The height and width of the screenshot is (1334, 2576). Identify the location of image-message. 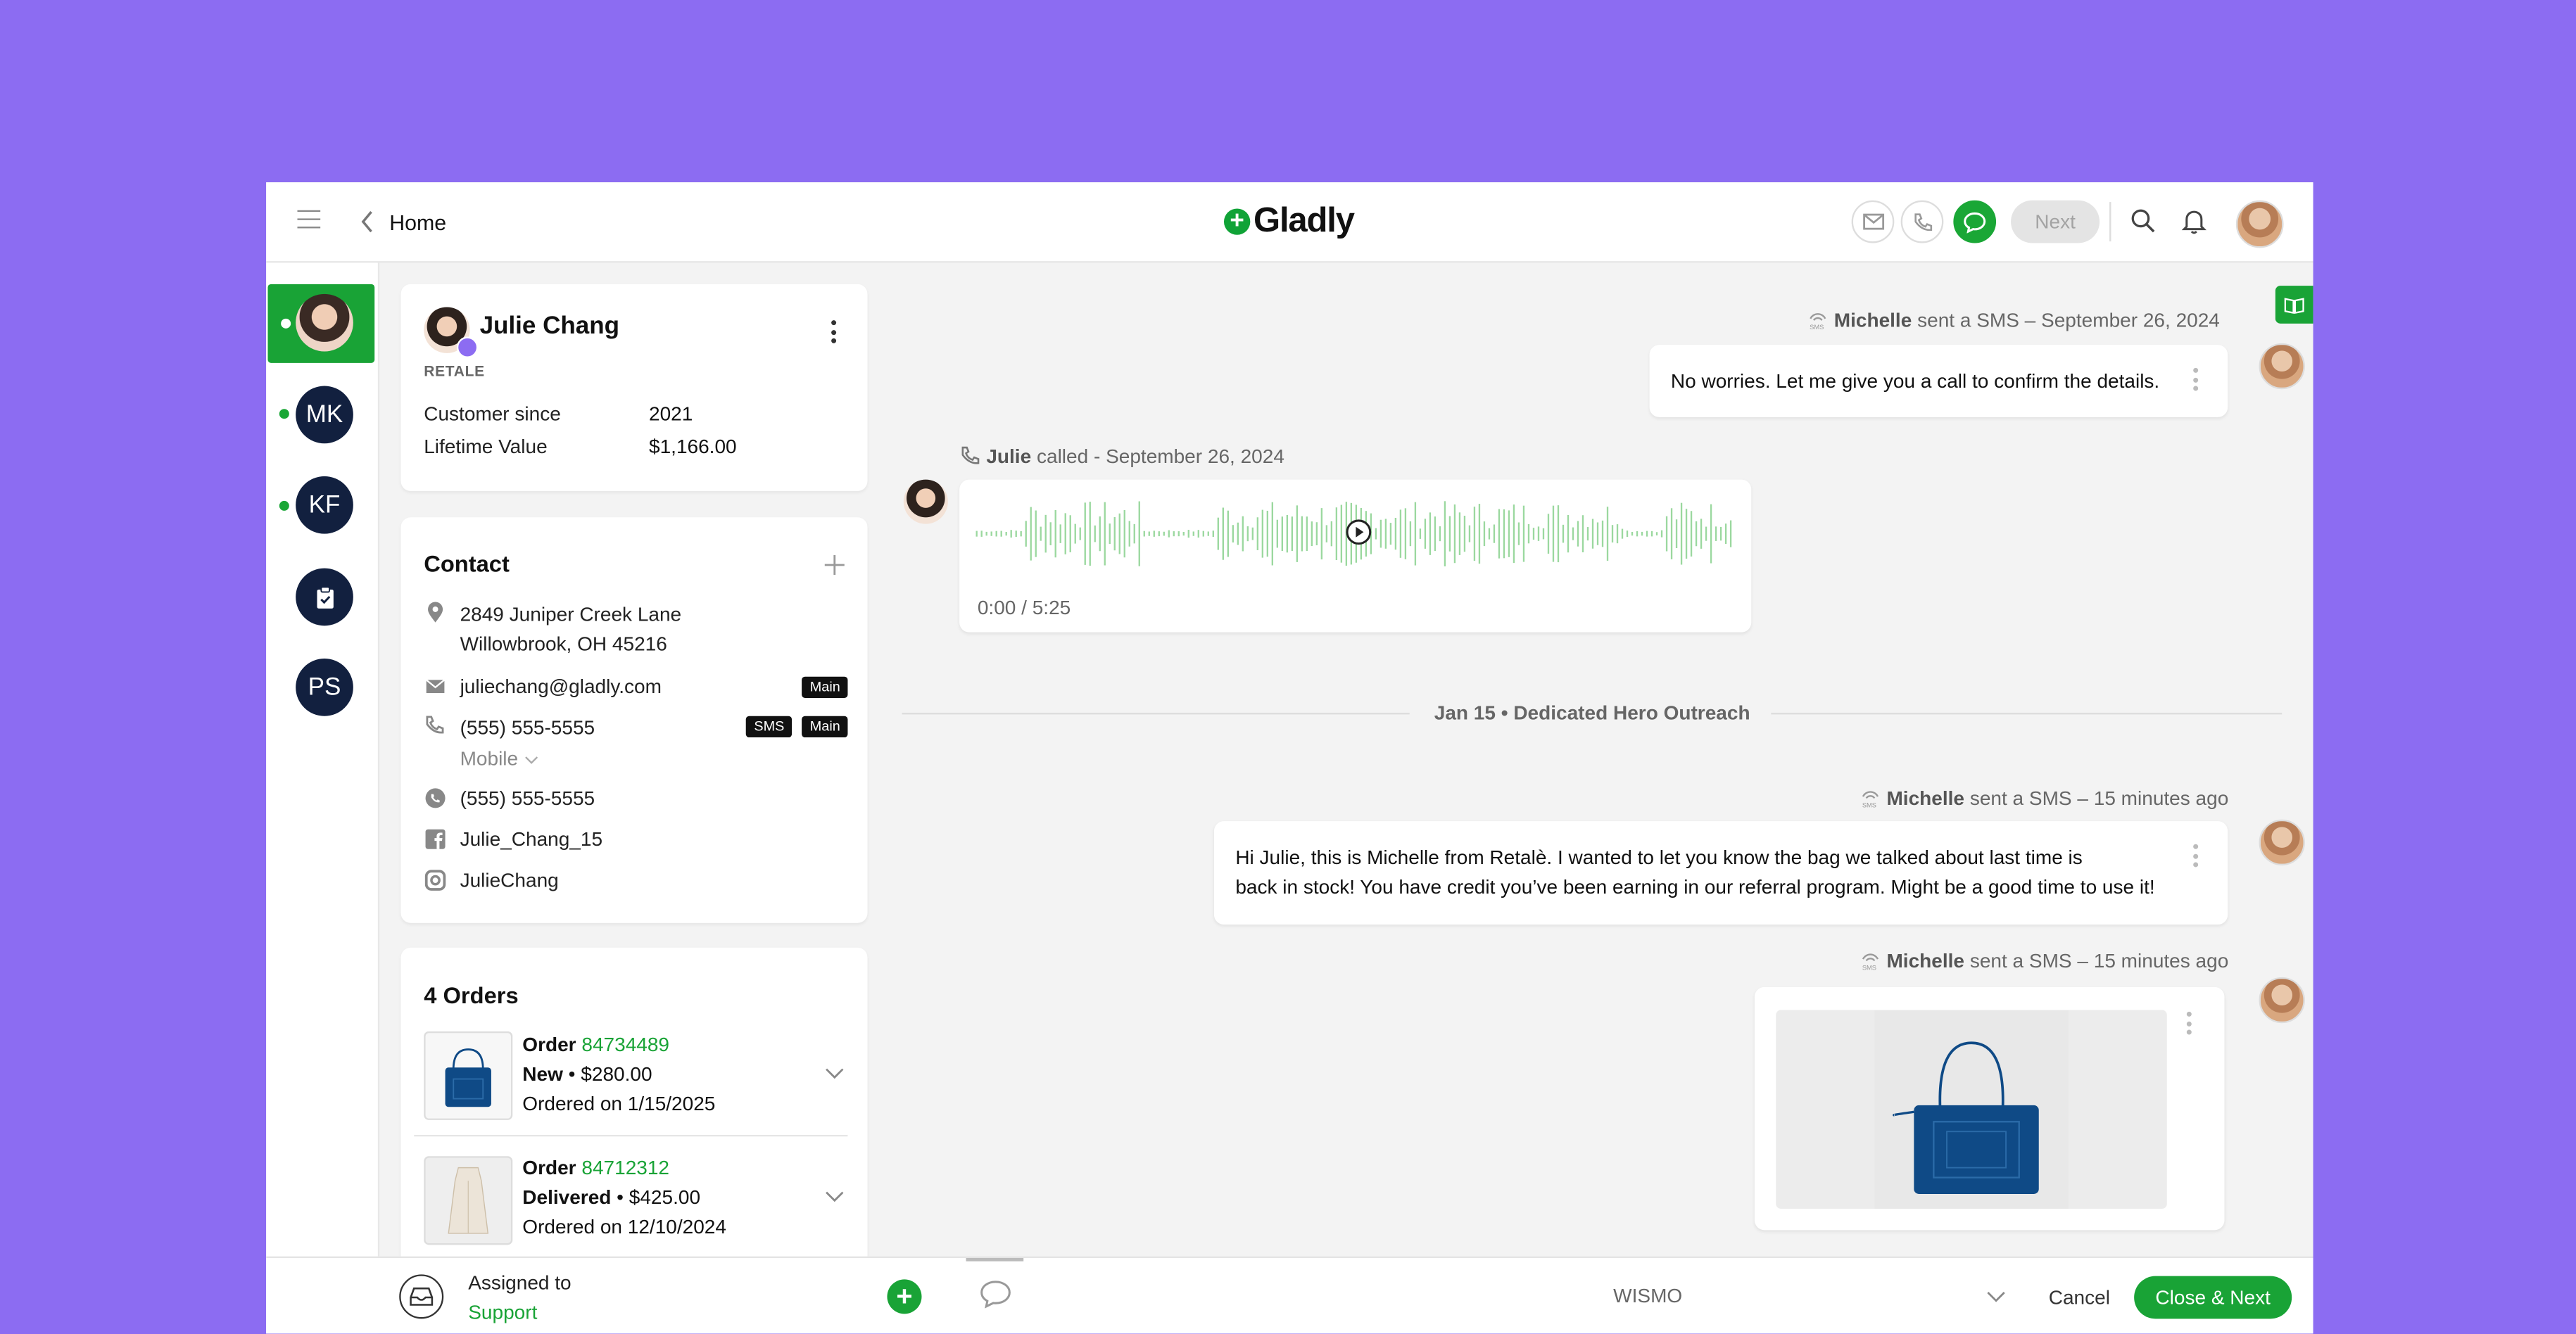
(1989, 1108).